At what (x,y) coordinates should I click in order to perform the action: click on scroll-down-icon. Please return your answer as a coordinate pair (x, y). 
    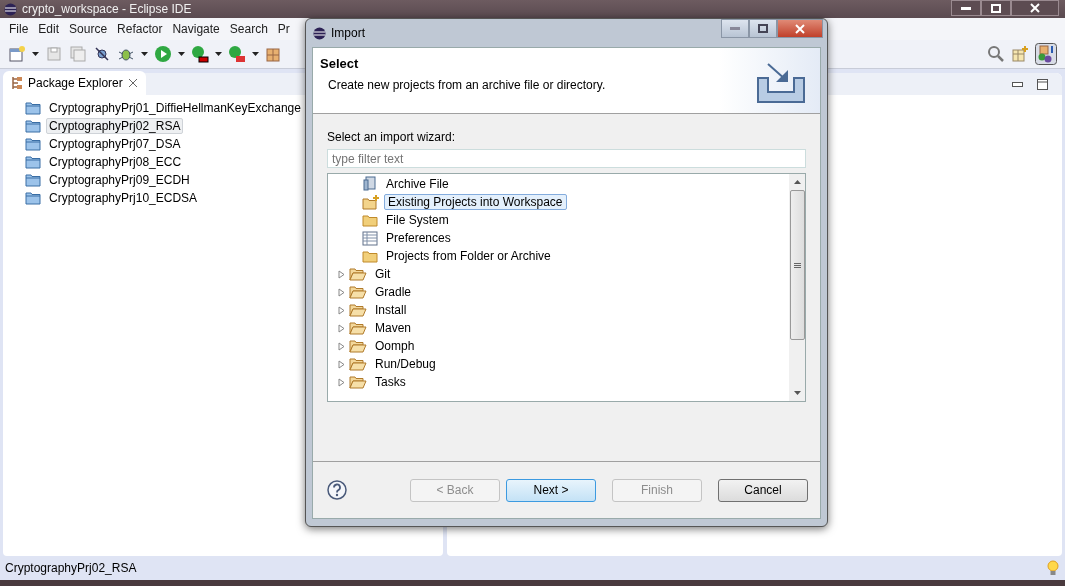
    Looking at the image, I should click on (797, 393).